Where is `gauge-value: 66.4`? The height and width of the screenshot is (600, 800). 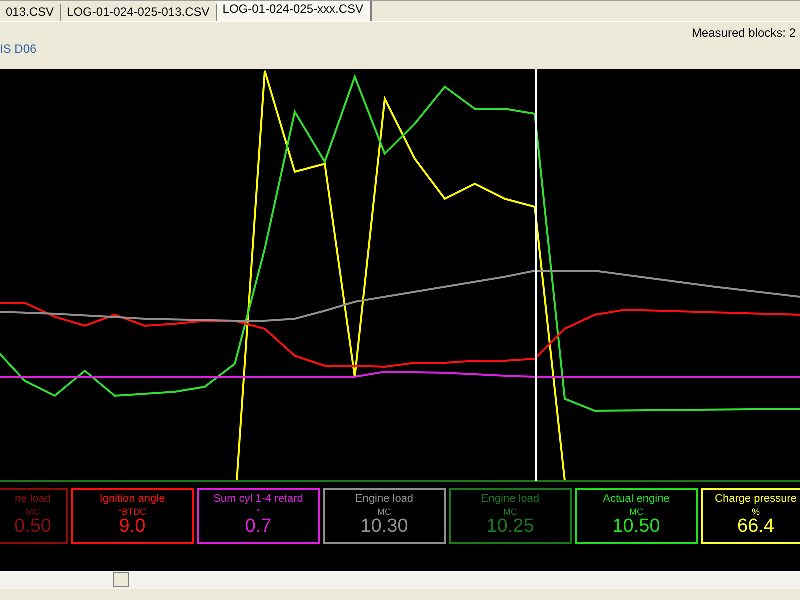
gauge-value: 66.4 is located at coordinates (756, 527).